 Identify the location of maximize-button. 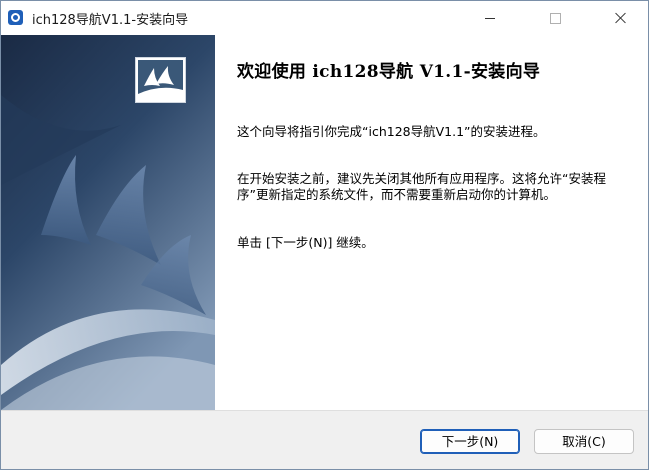
(556, 18).